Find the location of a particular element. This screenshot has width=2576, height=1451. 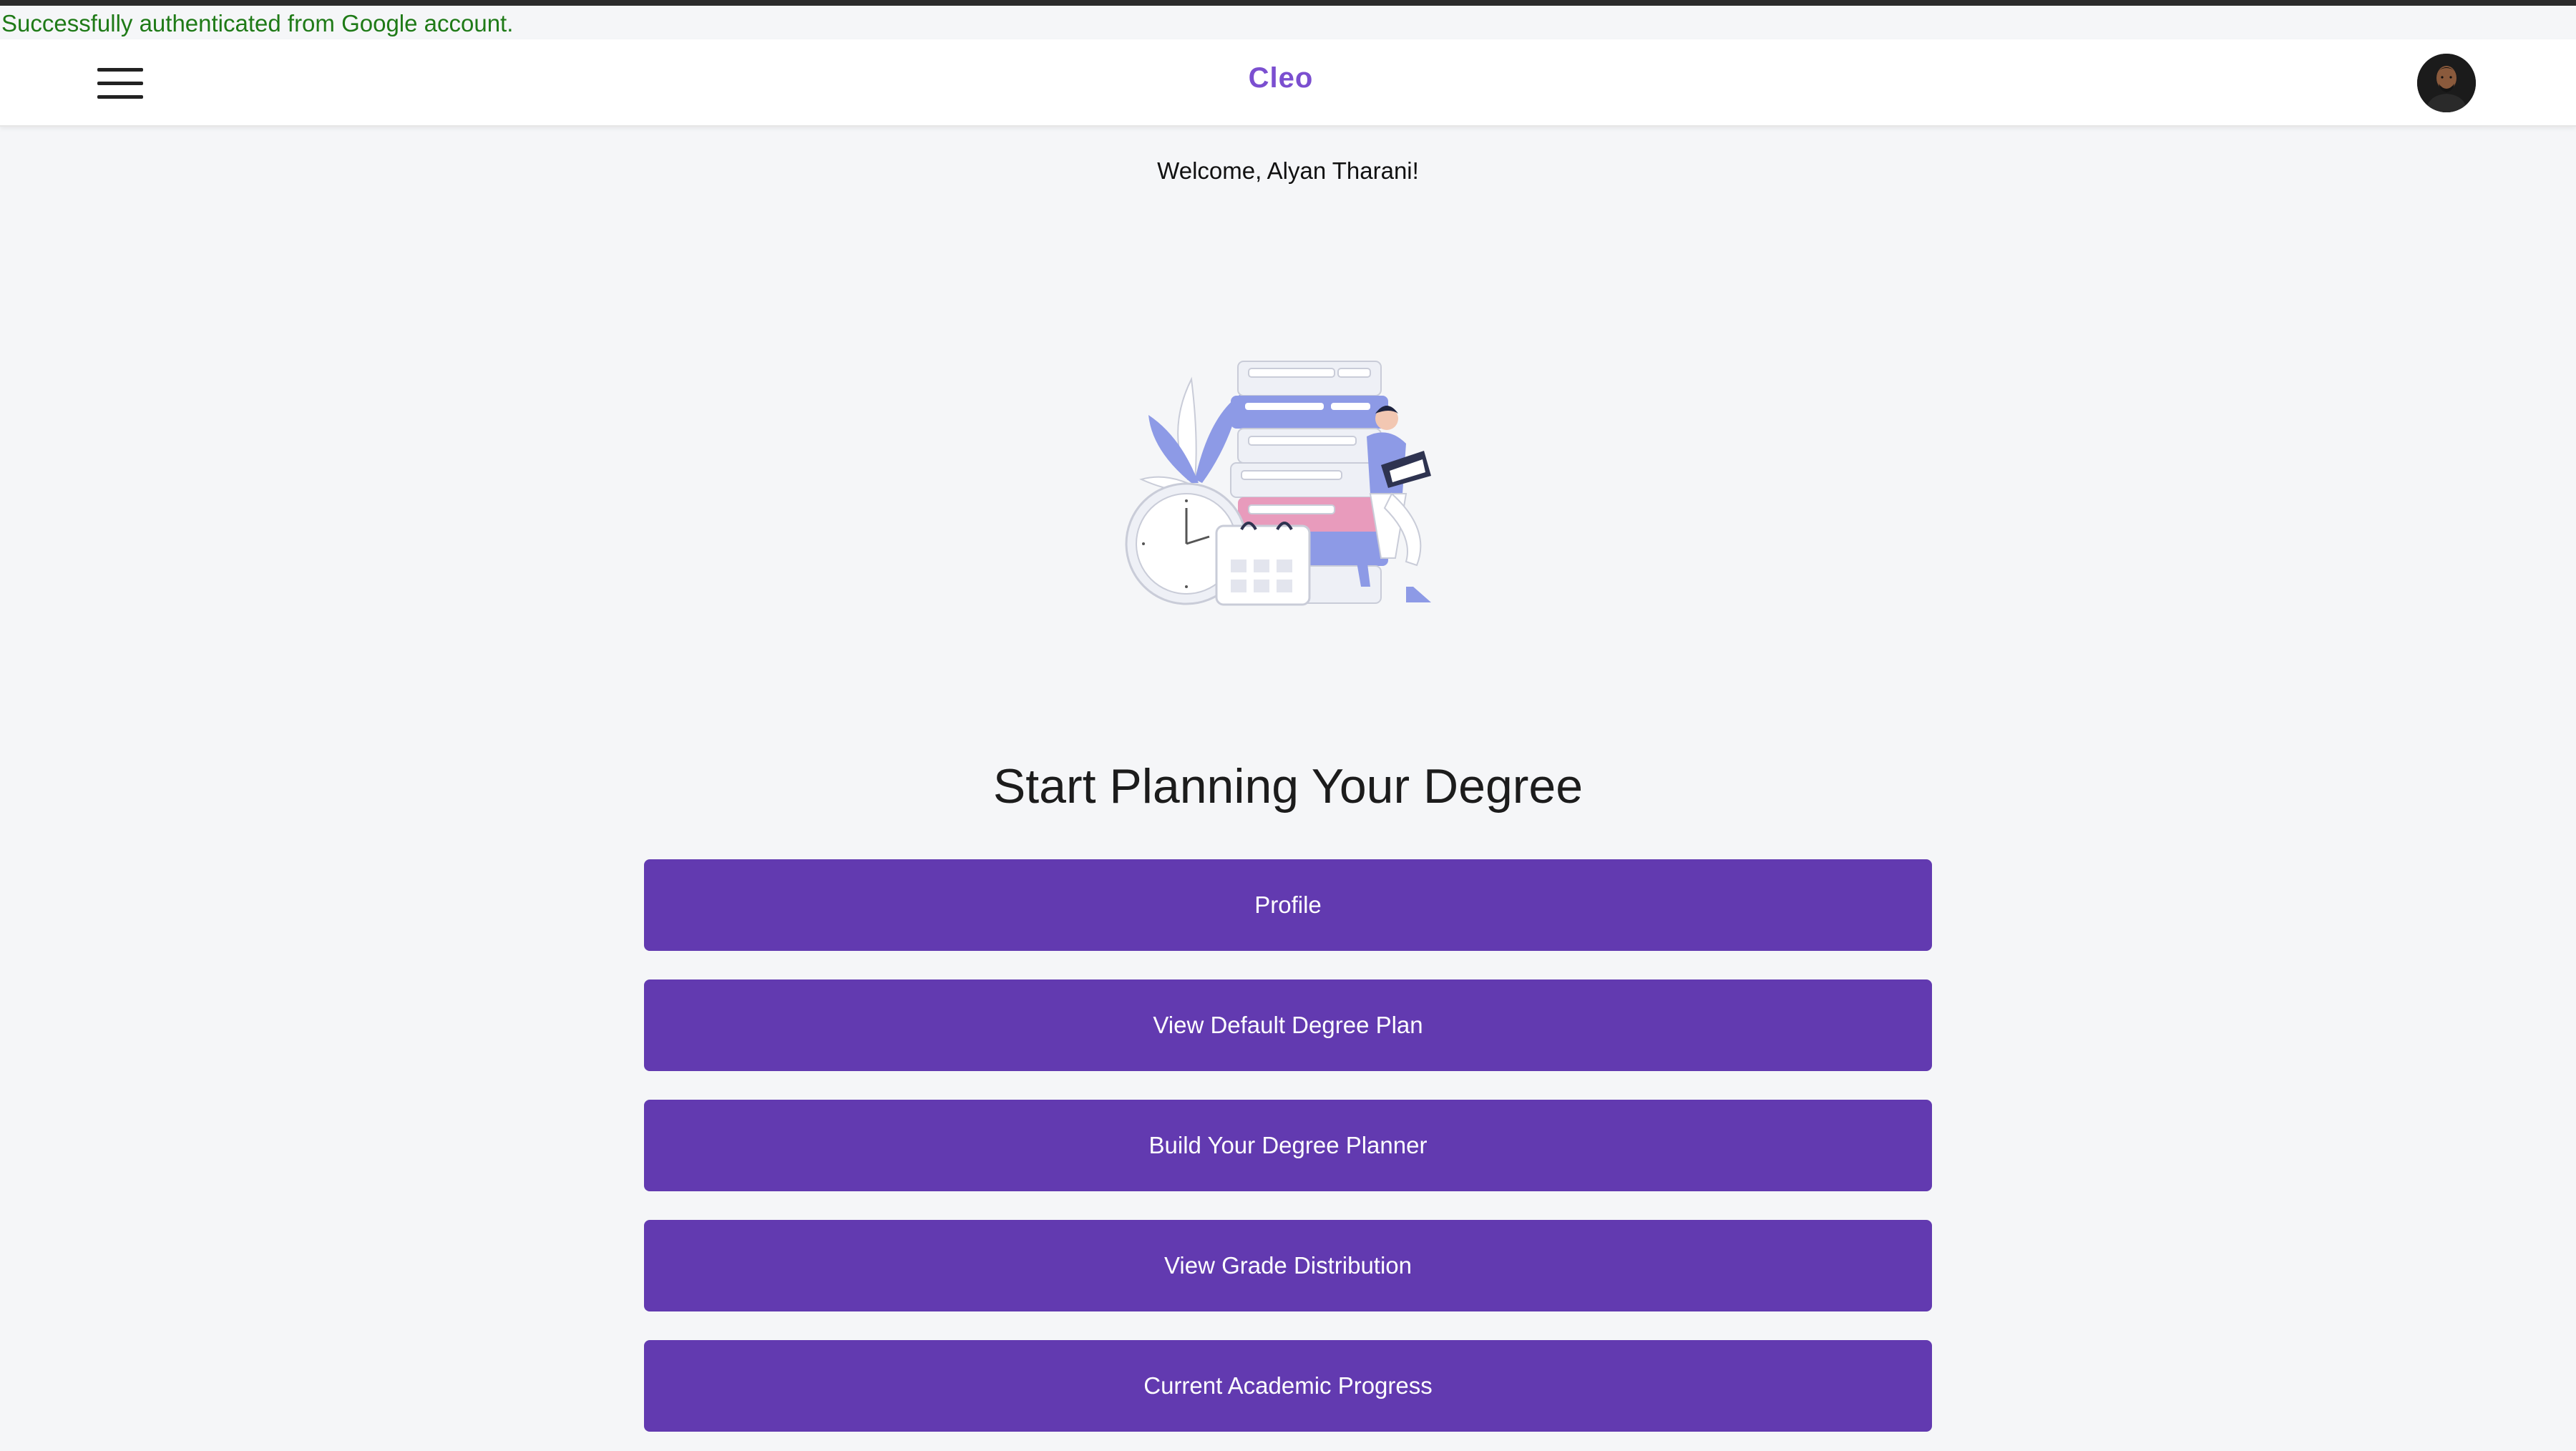

build-degree-planner-button: Build Your Degree Planner is located at coordinates (1288, 1146).